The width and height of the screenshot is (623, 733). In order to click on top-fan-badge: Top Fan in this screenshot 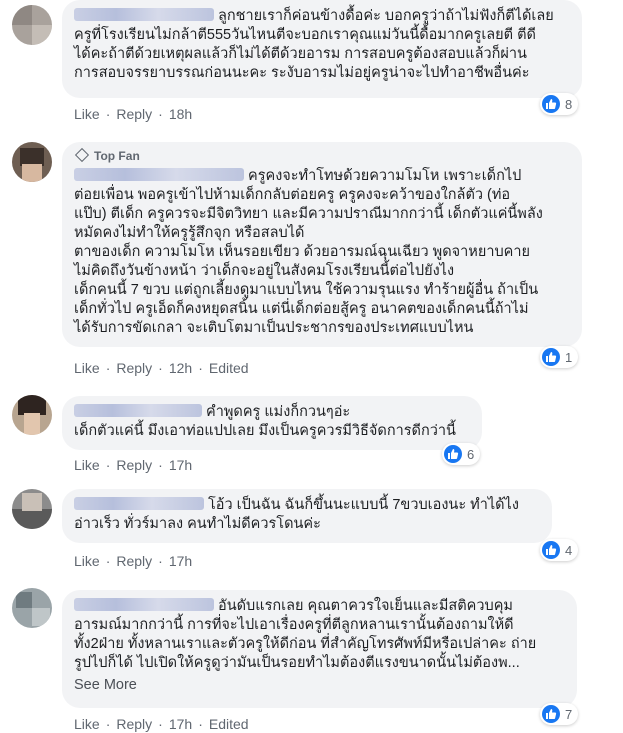, I will do `click(322, 155)`.